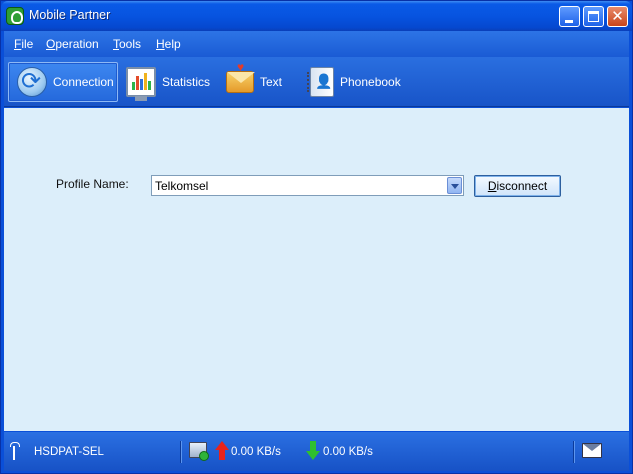  Describe the element at coordinates (316, 44) in the screenshot. I see `menu-bar: File Operation Tools Help` at that location.